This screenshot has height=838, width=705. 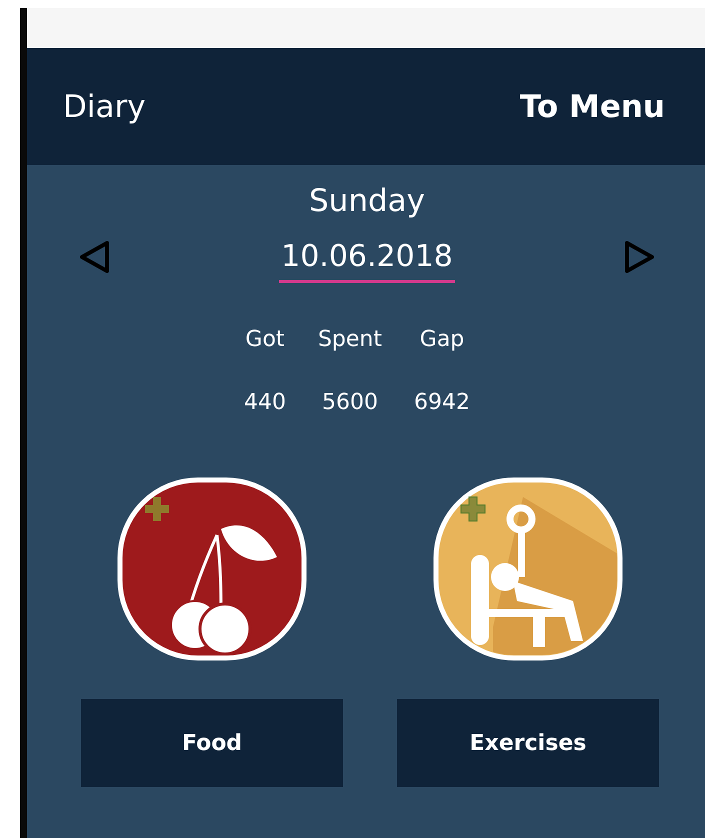 I want to click on menu-link: To Menu, so click(x=592, y=106).